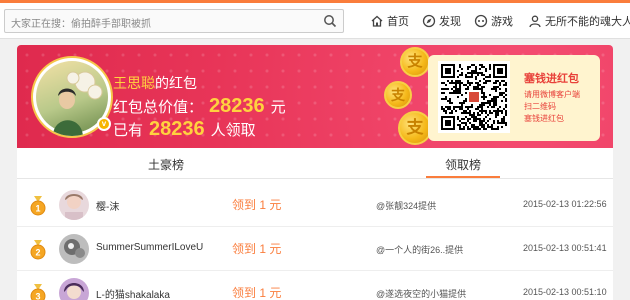 This screenshot has width=630, height=300. What do you see at coordinates (37, 209) in the screenshot?
I see `svg-text: 1` at bounding box center [37, 209].